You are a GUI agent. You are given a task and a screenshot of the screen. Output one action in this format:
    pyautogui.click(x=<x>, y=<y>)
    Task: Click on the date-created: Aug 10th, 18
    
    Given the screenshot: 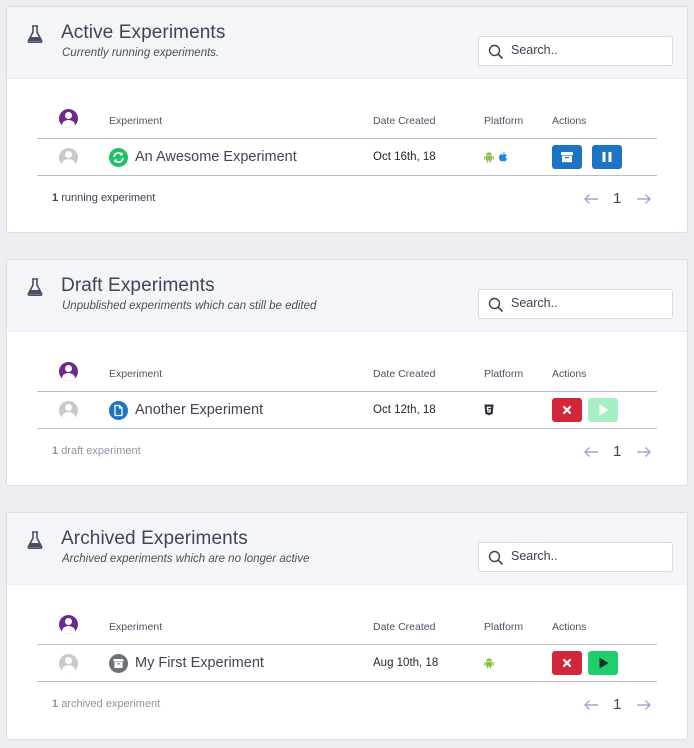 What is the action you would take?
    pyautogui.click(x=406, y=663)
    